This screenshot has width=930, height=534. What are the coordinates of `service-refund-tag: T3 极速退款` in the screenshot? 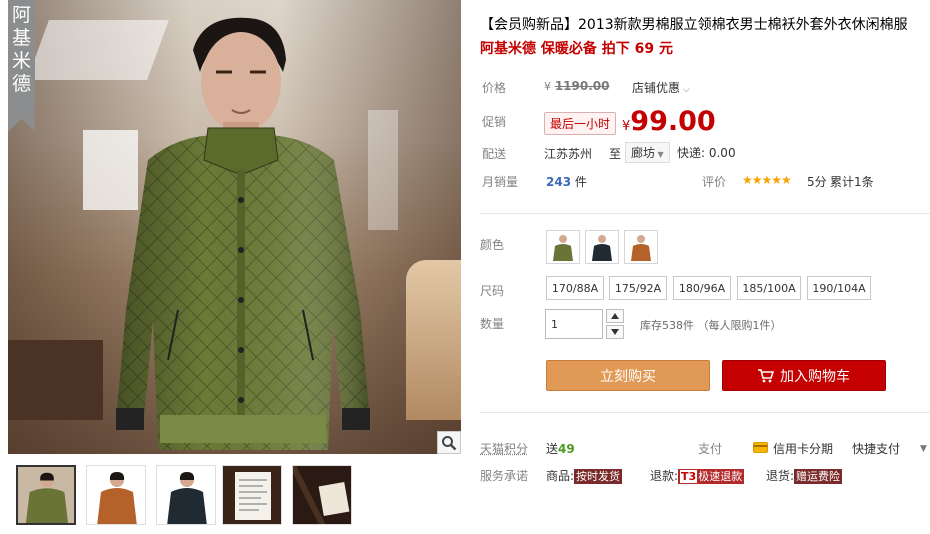 It's located at (711, 476).